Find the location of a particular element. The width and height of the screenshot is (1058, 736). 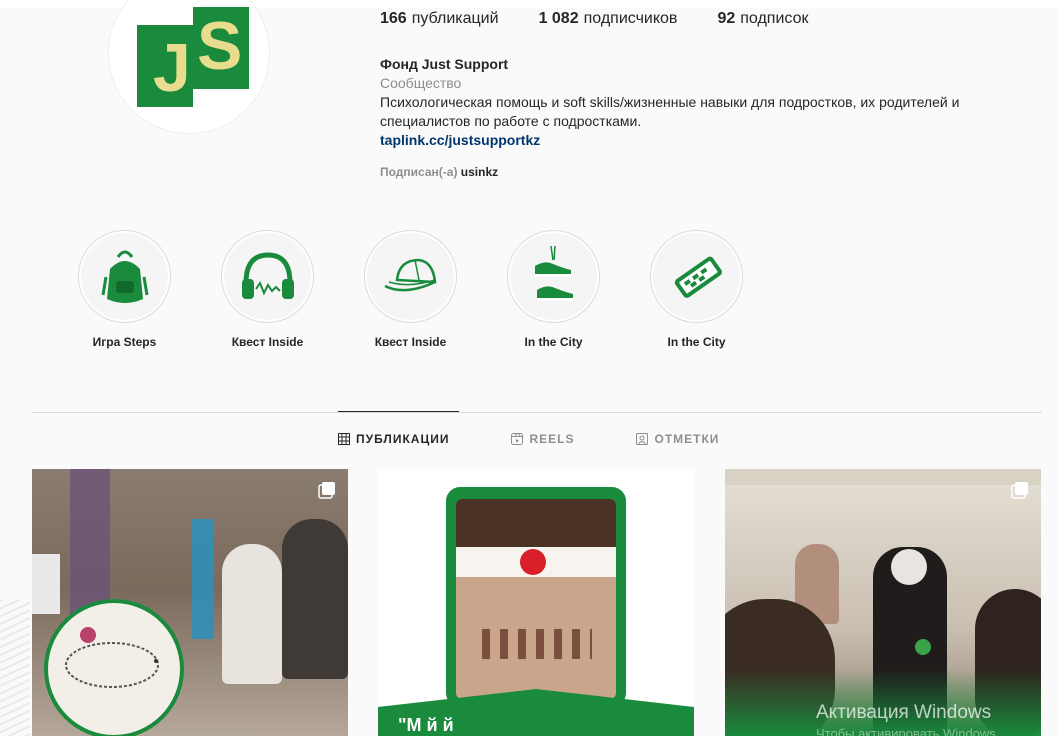

highlight-item: Игра Steps is located at coordinates (124, 289).